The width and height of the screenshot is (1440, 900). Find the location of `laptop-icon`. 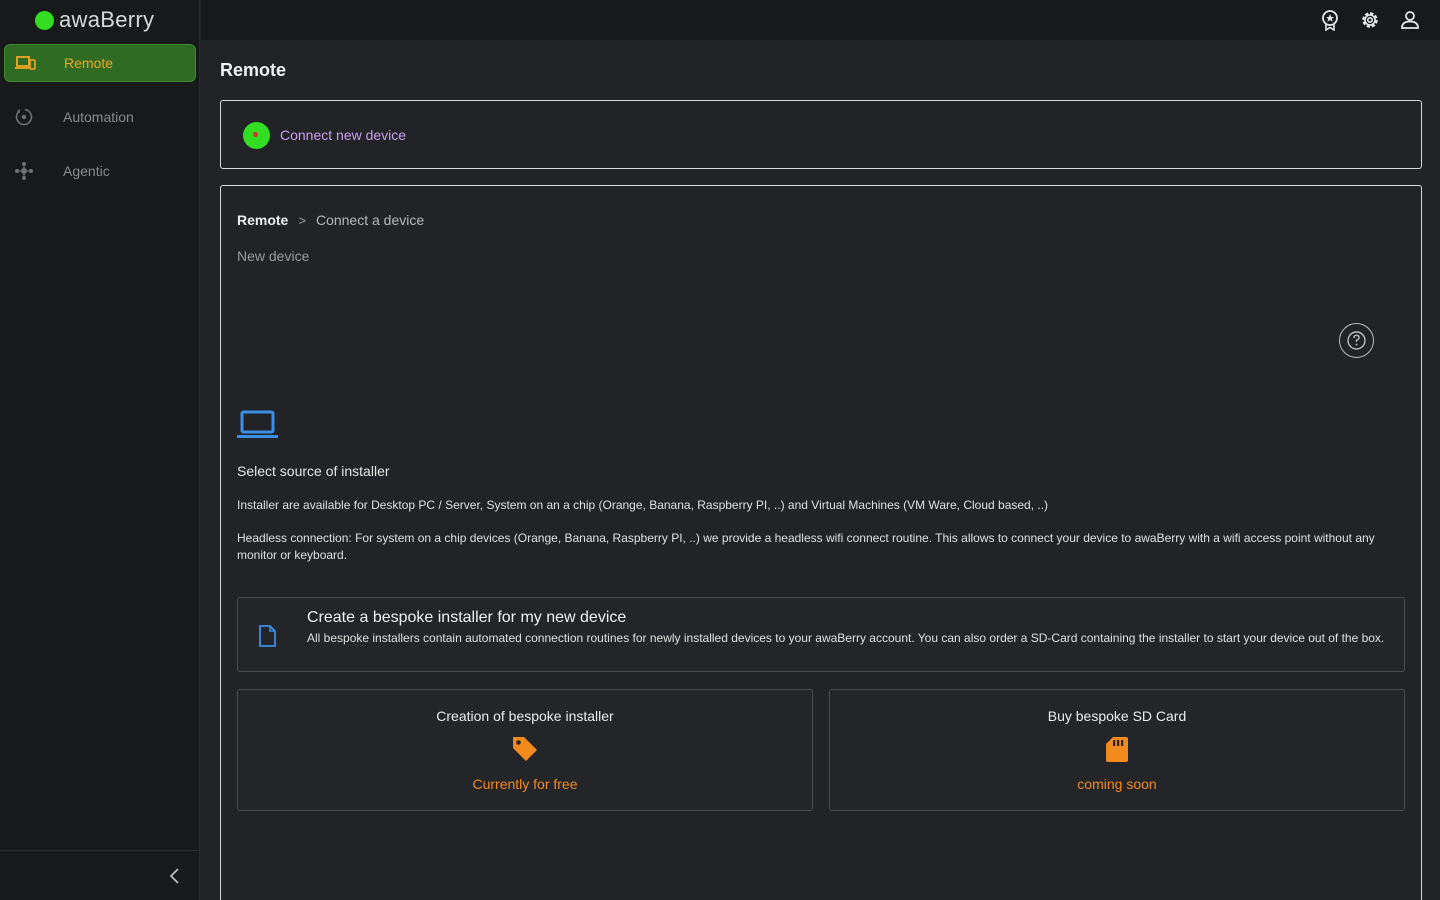

laptop-icon is located at coordinates (257, 424).